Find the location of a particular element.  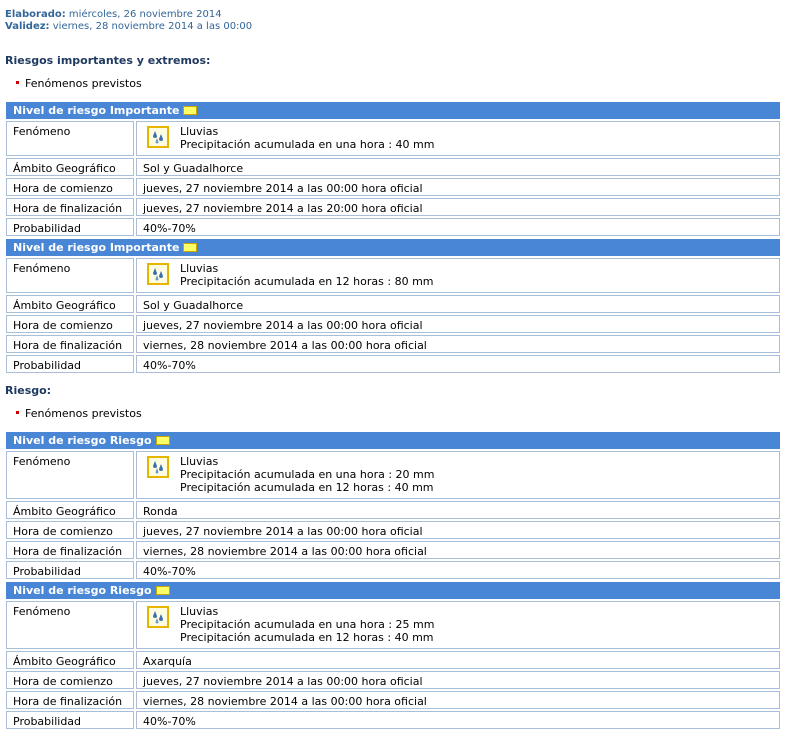

validez-value: viernes, 28 noviembre 2014 a las 00:00 is located at coordinates (151, 26).